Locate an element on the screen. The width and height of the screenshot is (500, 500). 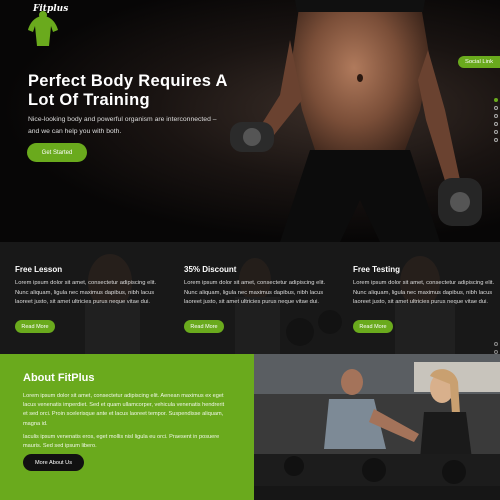
social-link-tab: Social Link is located at coordinates (479, 62).